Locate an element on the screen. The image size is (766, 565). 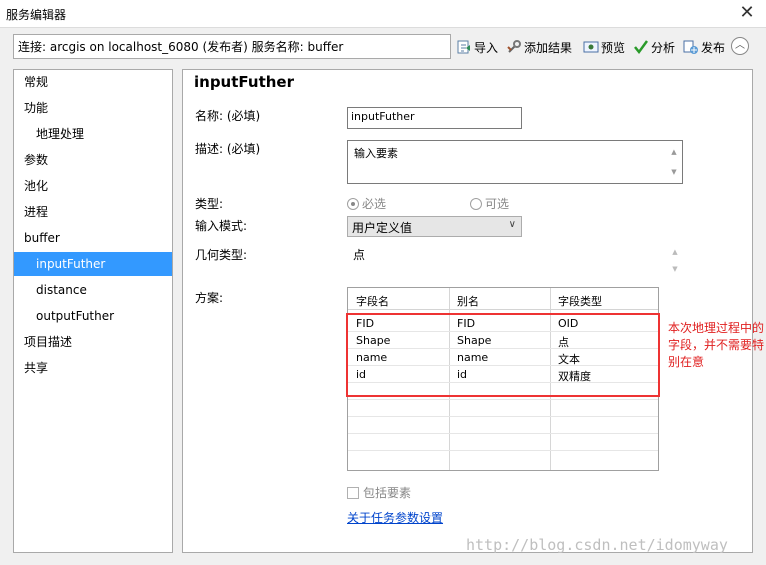
annotation-note: 本次地理过程中的字段，并不需要特别在意 is located at coordinates (716, 345).